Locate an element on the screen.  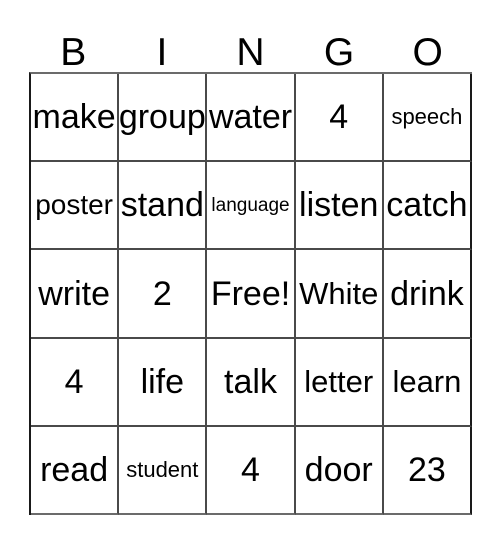
bingo-cell-r3c1: write is located at coordinates (75, 294).